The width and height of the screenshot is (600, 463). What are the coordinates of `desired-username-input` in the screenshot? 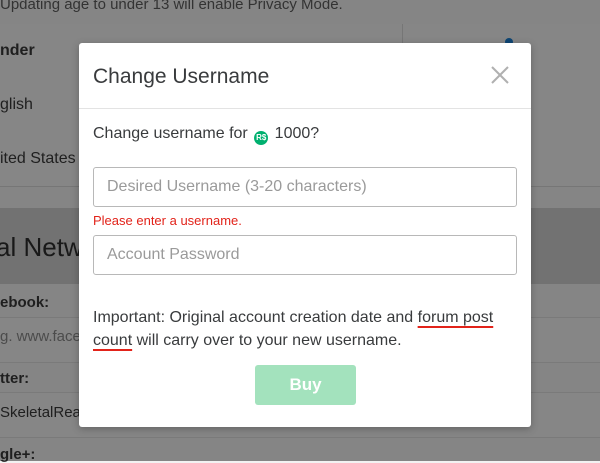 It's located at (305, 187).